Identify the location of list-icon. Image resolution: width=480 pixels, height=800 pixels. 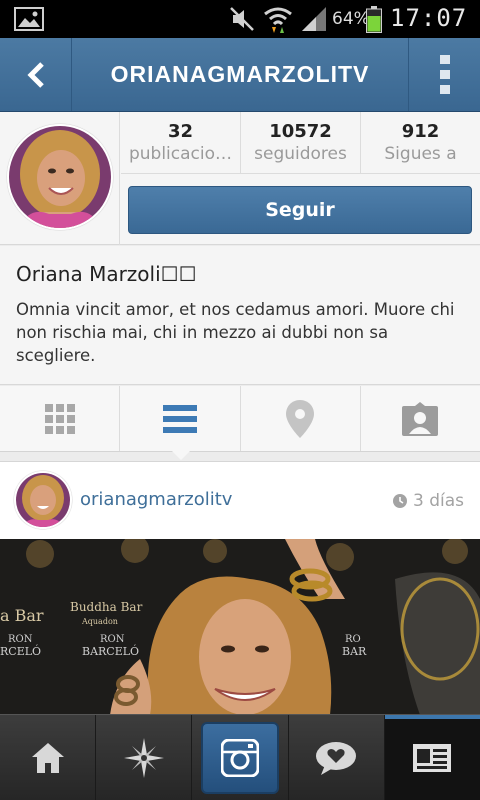
(179, 418).